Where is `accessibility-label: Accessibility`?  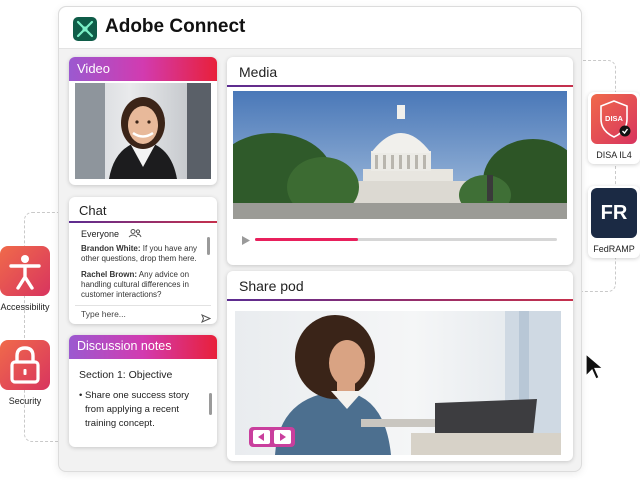
accessibility-label: Accessibility is located at coordinates (25, 307).